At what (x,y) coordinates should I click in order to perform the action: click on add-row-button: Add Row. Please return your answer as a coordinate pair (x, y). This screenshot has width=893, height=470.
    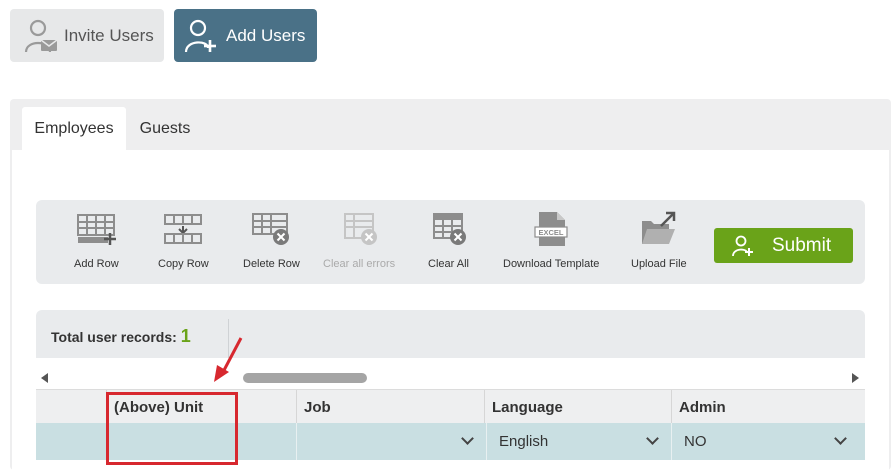
    Looking at the image, I should click on (96, 240).